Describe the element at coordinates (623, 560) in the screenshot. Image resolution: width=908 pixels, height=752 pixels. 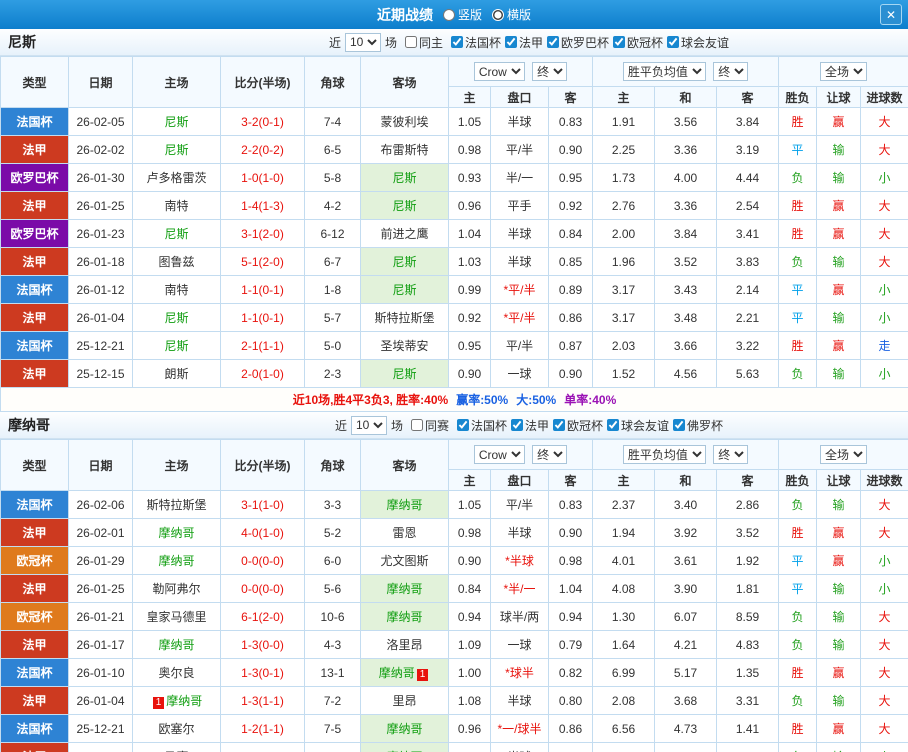
I see `avg-home-cell: 4.01` at that location.